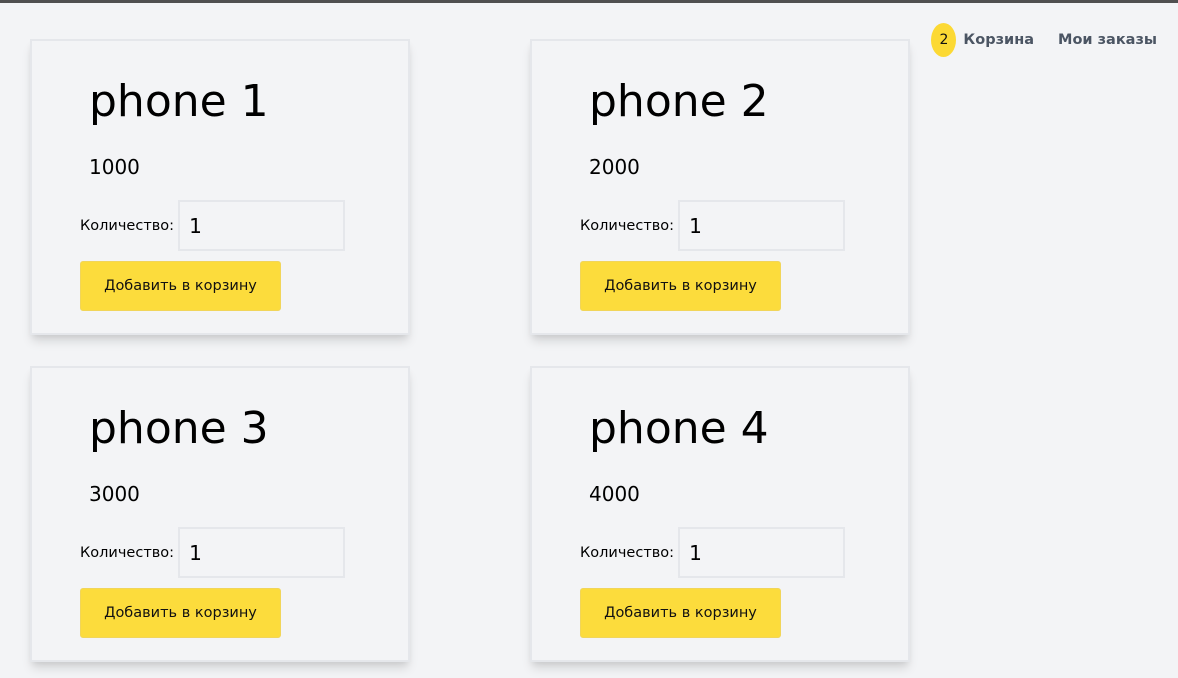 This screenshot has height=678, width=1178. Describe the element at coordinates (1044, 40) in the screenshot. I see `header-nav: 2 Корзина Мои заказы` at that location.